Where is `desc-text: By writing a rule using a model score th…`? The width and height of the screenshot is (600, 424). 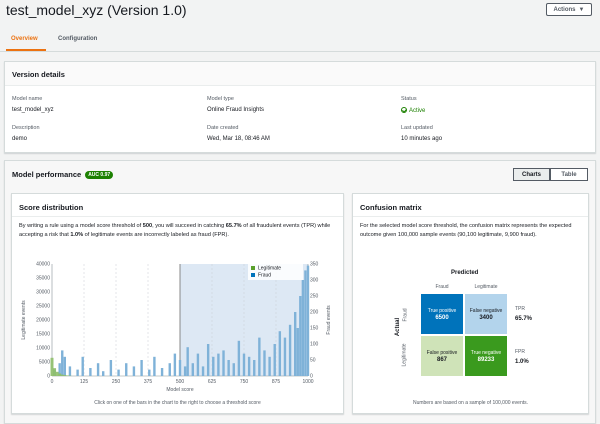
desc-text: By writing a rule using a model score th… is located at coordinates (81, 226).